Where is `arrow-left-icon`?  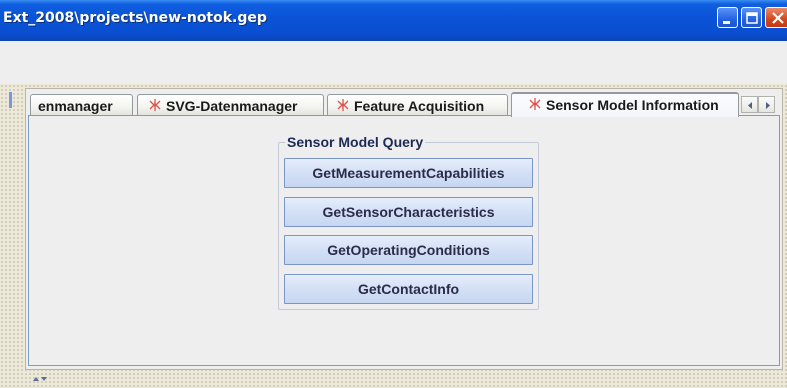 arrow-left-icon is located at coordinates (750, 105).